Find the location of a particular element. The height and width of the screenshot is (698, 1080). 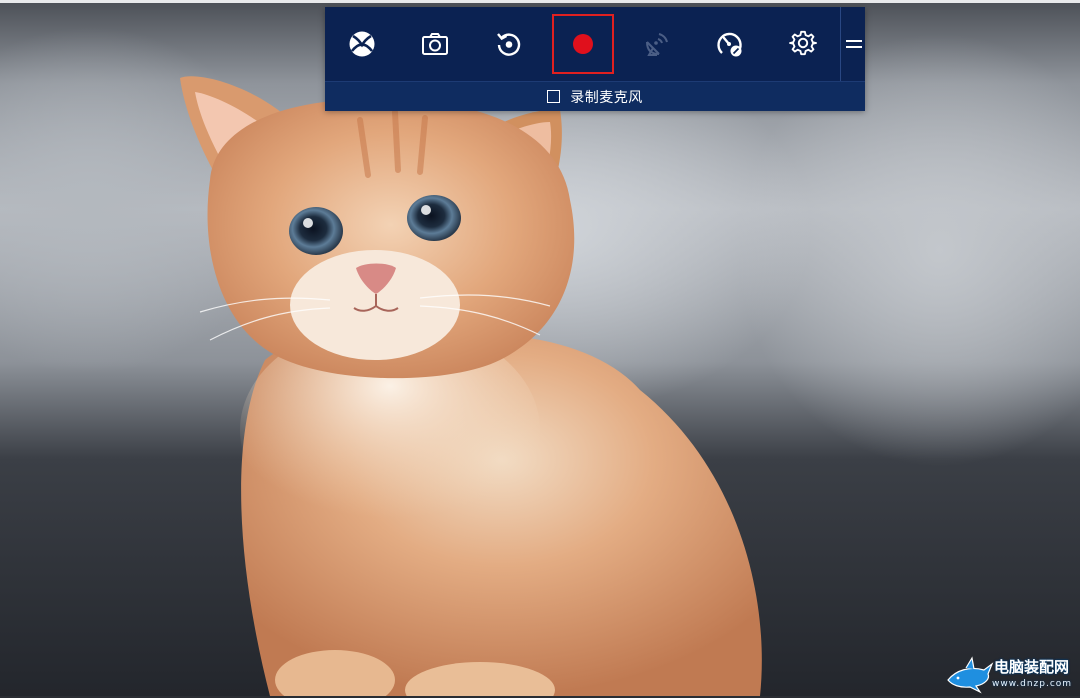

watermark-url: www.dnzp.com is located at coordinates (1032, 684).